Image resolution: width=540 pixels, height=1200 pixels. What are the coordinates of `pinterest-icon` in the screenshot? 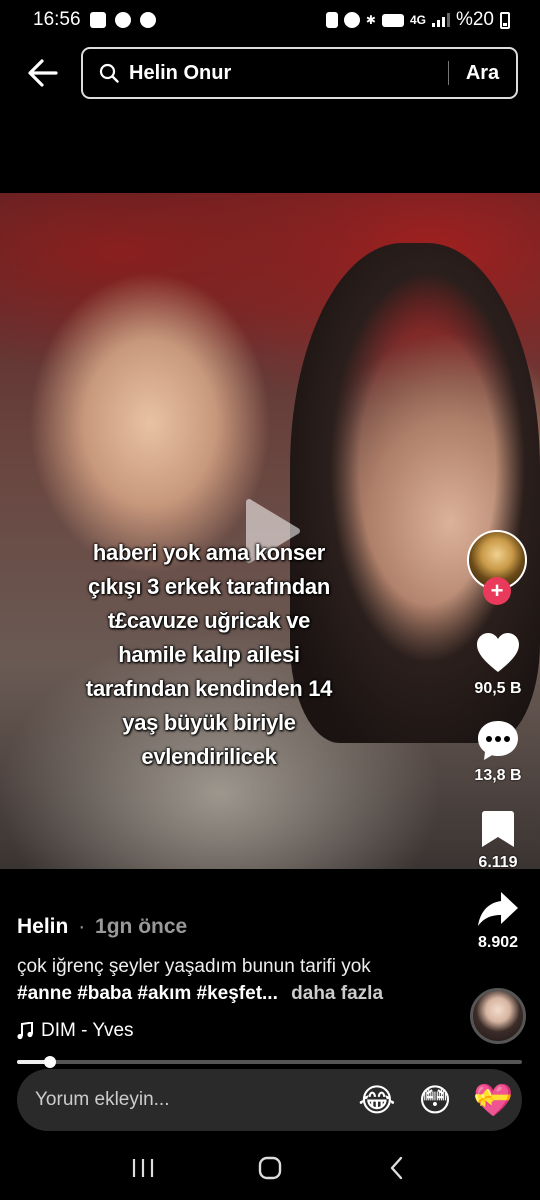 It's located at (147, 20).